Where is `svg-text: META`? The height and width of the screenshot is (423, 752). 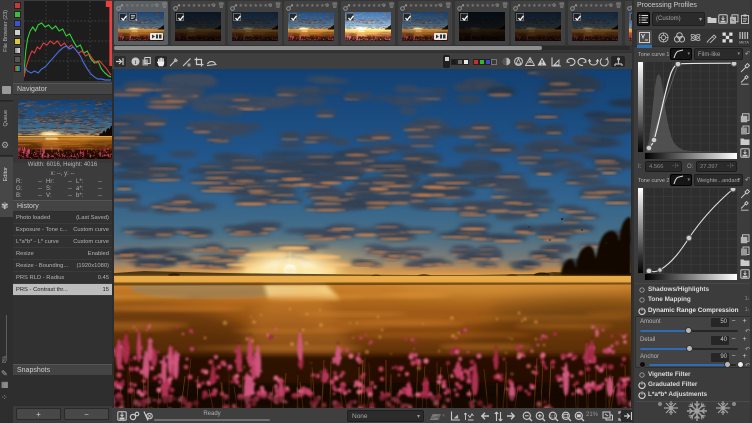 svg-text: META is located at coordinates (744, 43).